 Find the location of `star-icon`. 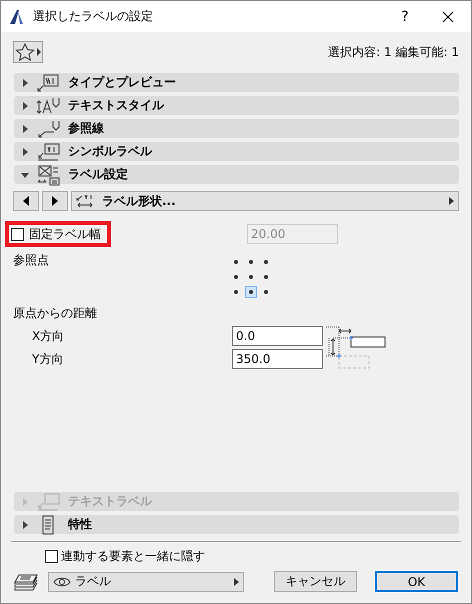

star-icon is located at coordinates (25, 52).